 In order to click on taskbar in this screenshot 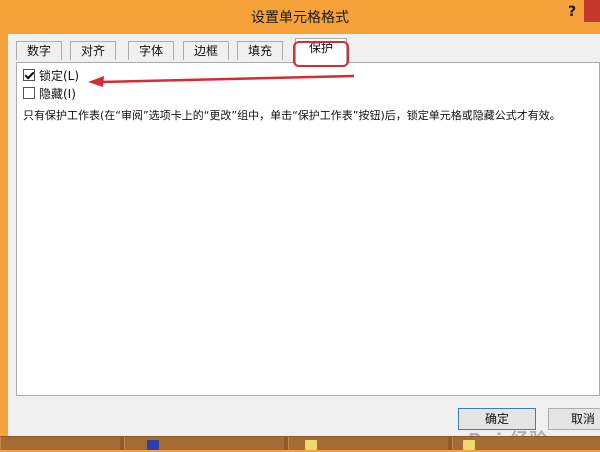, I will do `click(300, 443)`.